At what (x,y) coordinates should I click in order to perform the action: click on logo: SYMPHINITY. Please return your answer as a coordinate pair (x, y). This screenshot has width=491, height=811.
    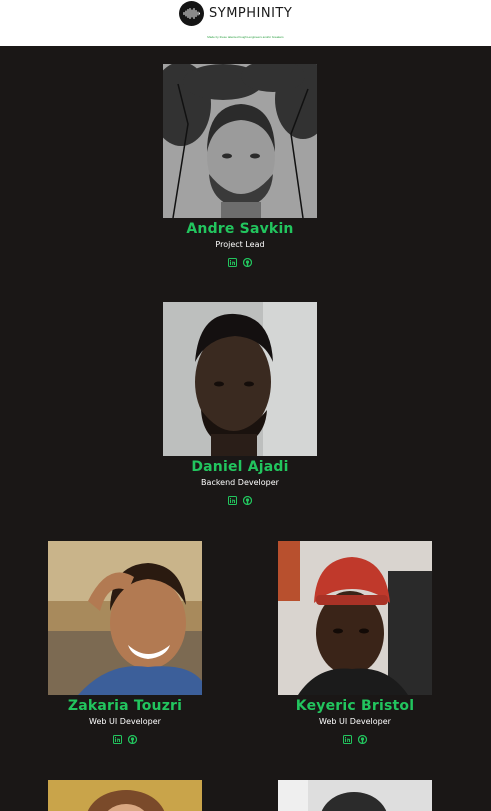
    Looking at the image, I should click on (235, 13).